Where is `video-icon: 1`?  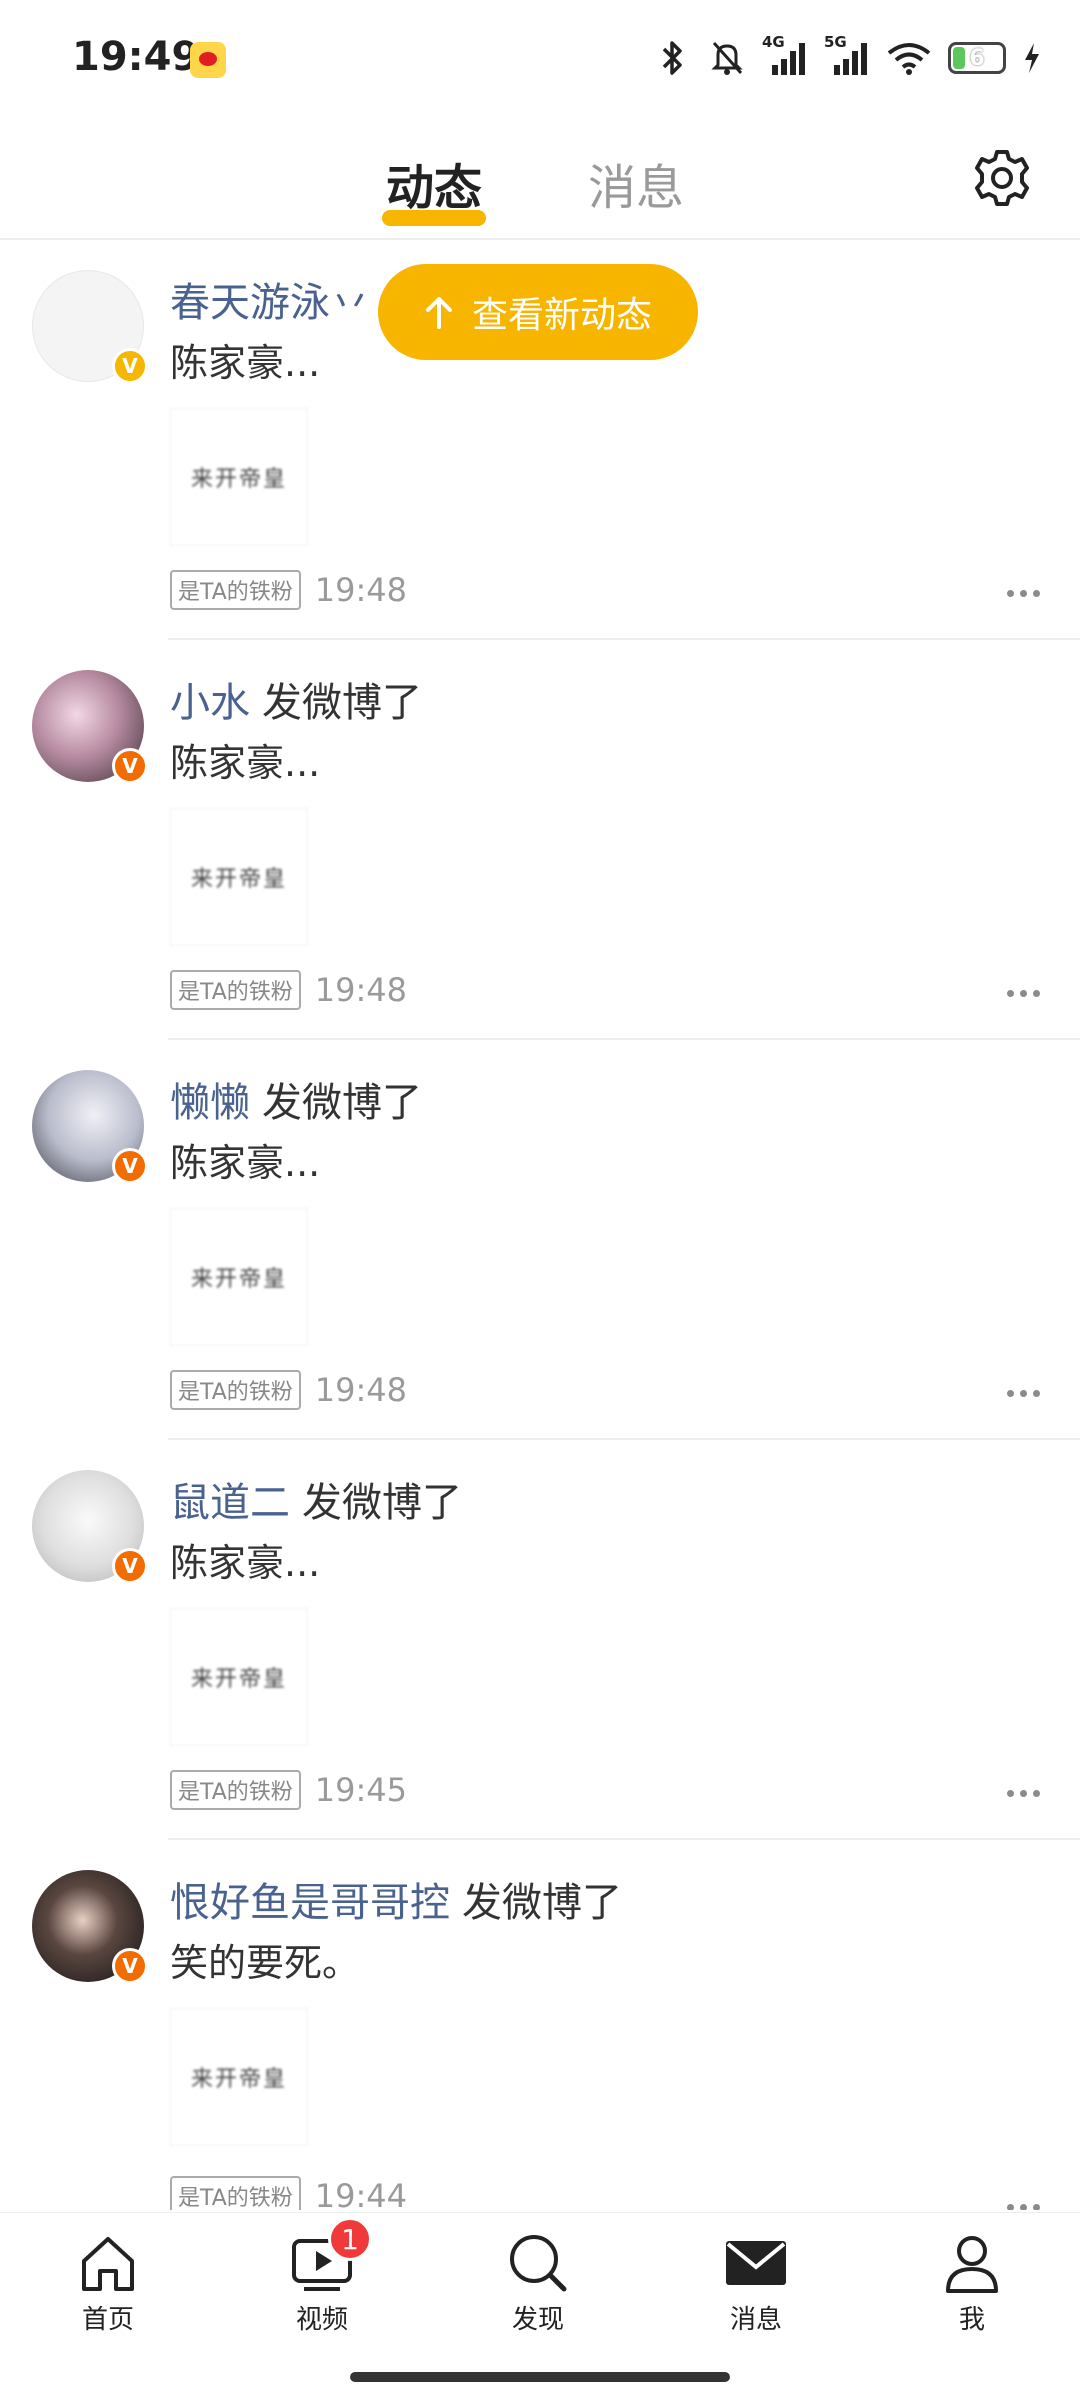
video-icon: 1 is located at coordinates (331, 2256).